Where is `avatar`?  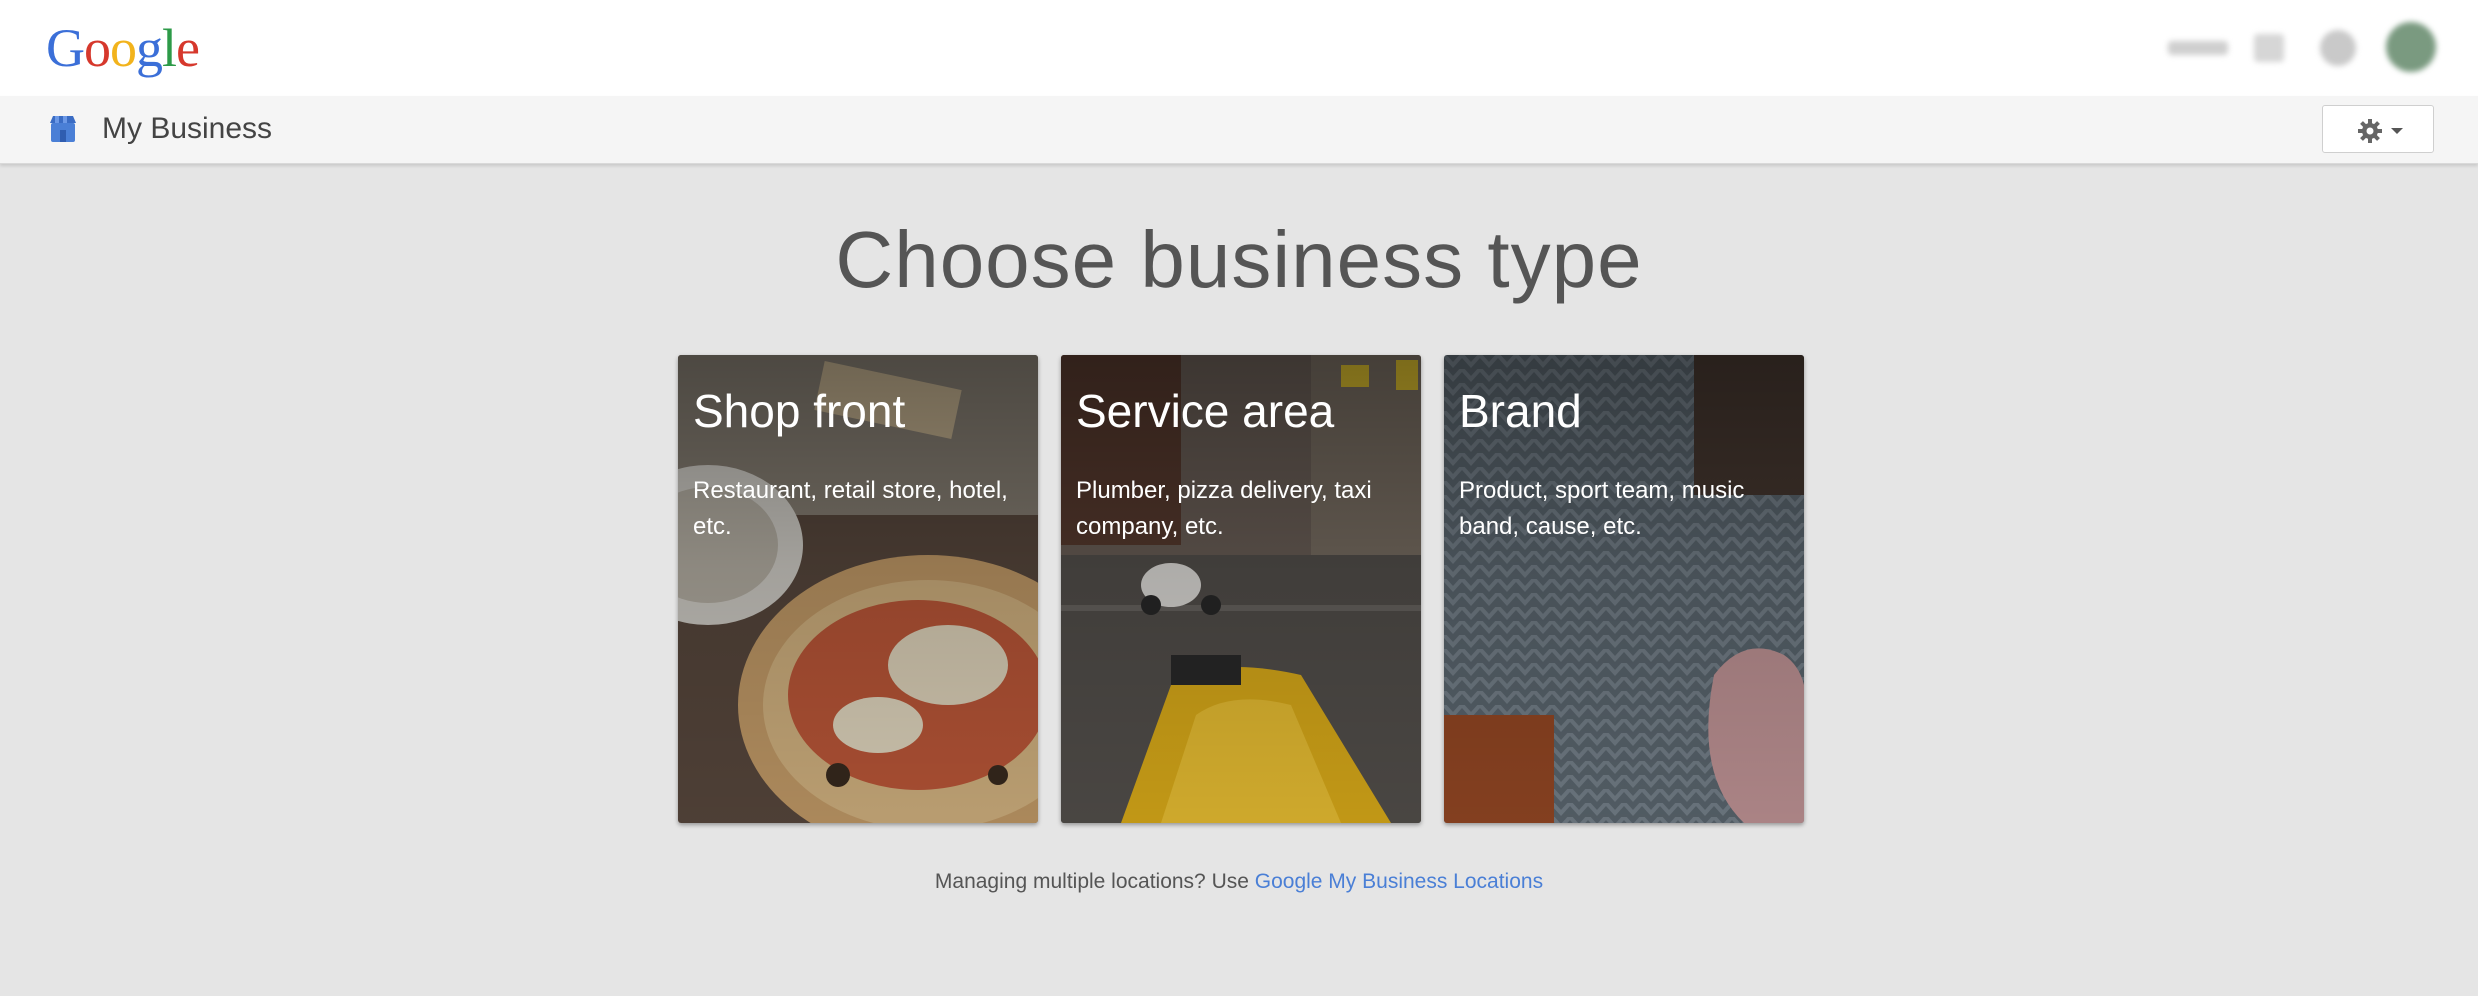 avatar is located at coordinates (2411, 47).